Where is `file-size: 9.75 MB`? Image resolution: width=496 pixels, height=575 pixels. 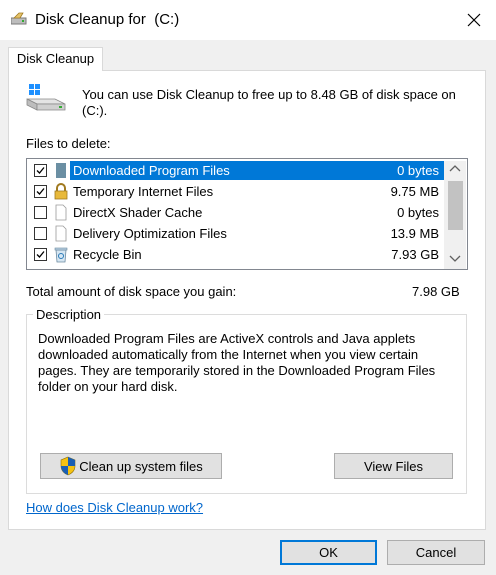
file-size: 9.75 MB is located at coordinates (414, 191).